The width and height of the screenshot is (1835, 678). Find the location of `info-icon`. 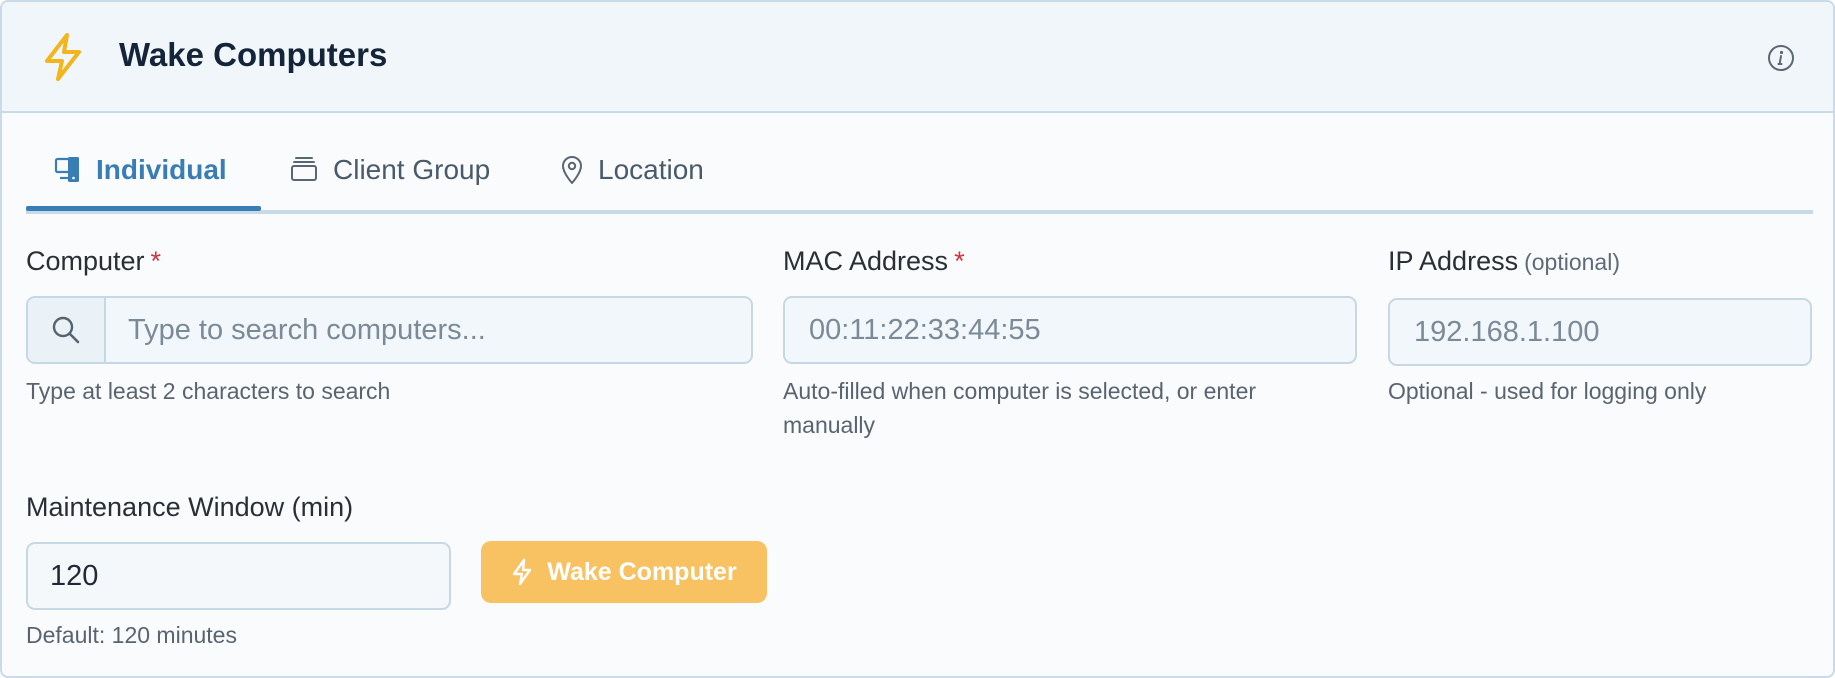

info-icon is located at coordinates (1781, 58).